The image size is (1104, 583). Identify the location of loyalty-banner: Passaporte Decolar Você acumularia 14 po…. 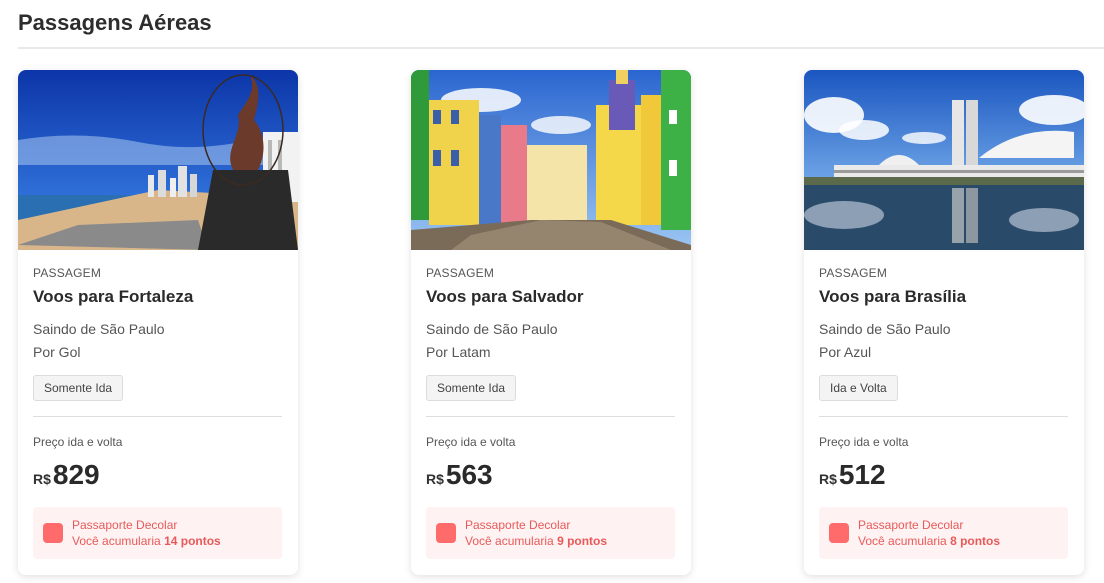
(157, 533).